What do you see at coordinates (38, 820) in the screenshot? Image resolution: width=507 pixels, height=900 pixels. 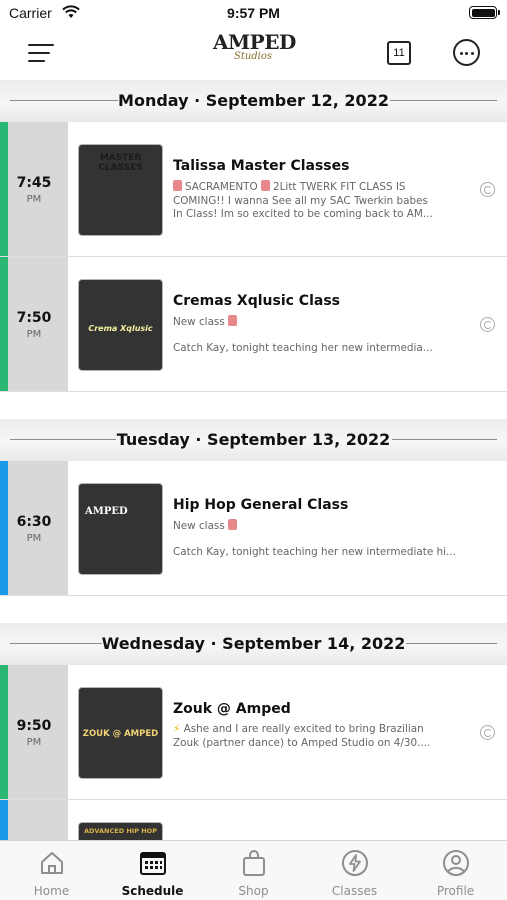 I see `event-time-column` at bounding box center [38, 820].